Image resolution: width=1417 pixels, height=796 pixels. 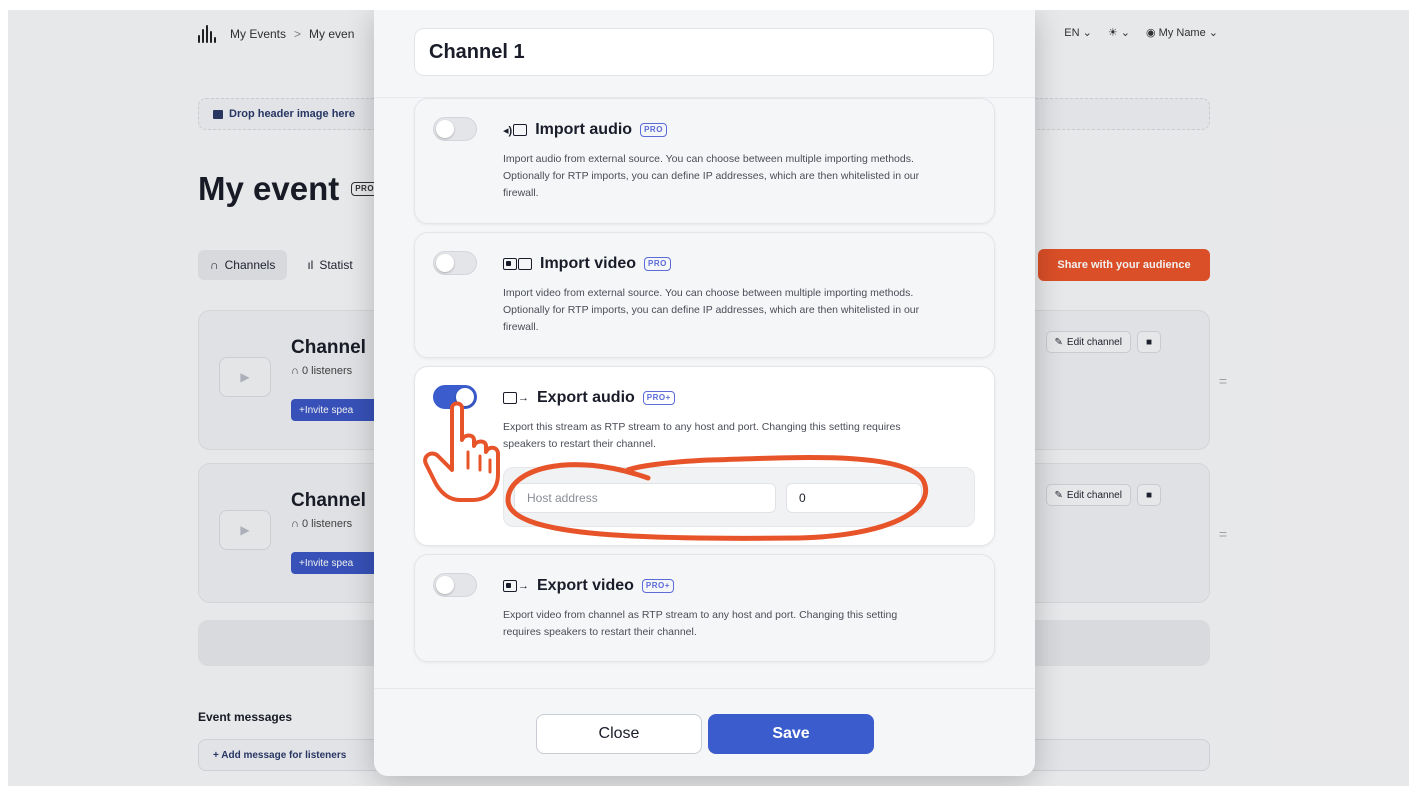 I want to click on close-button: Close, so click(x=619, y=734).